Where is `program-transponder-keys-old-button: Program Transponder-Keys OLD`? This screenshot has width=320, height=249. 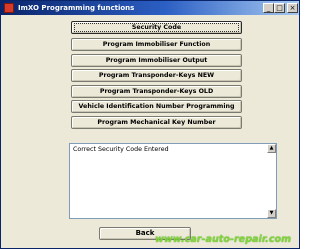 program-transponder-keys-old-button: Program Transponder-Keys OLD is located at coordinates (156, 91).